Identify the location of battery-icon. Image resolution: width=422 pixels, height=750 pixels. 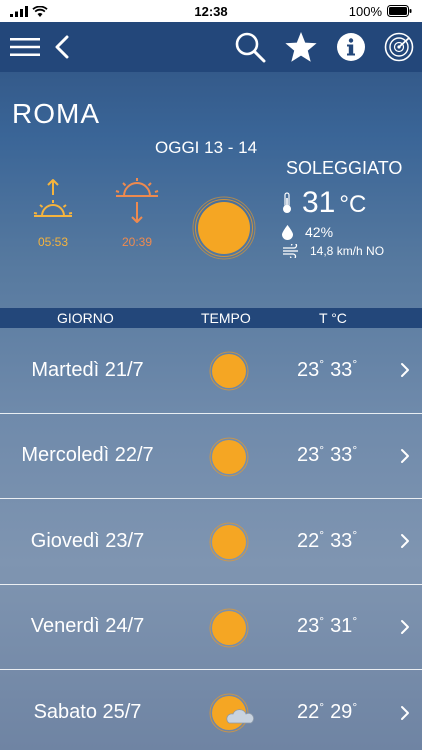
(399, 11).